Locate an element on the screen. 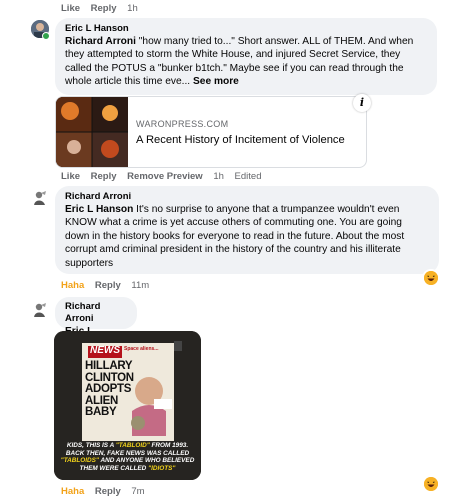 The height and width of the screenshot is (500, 456). comment2-actions: Haha Reply 11m is located at coordinates (109, 285).